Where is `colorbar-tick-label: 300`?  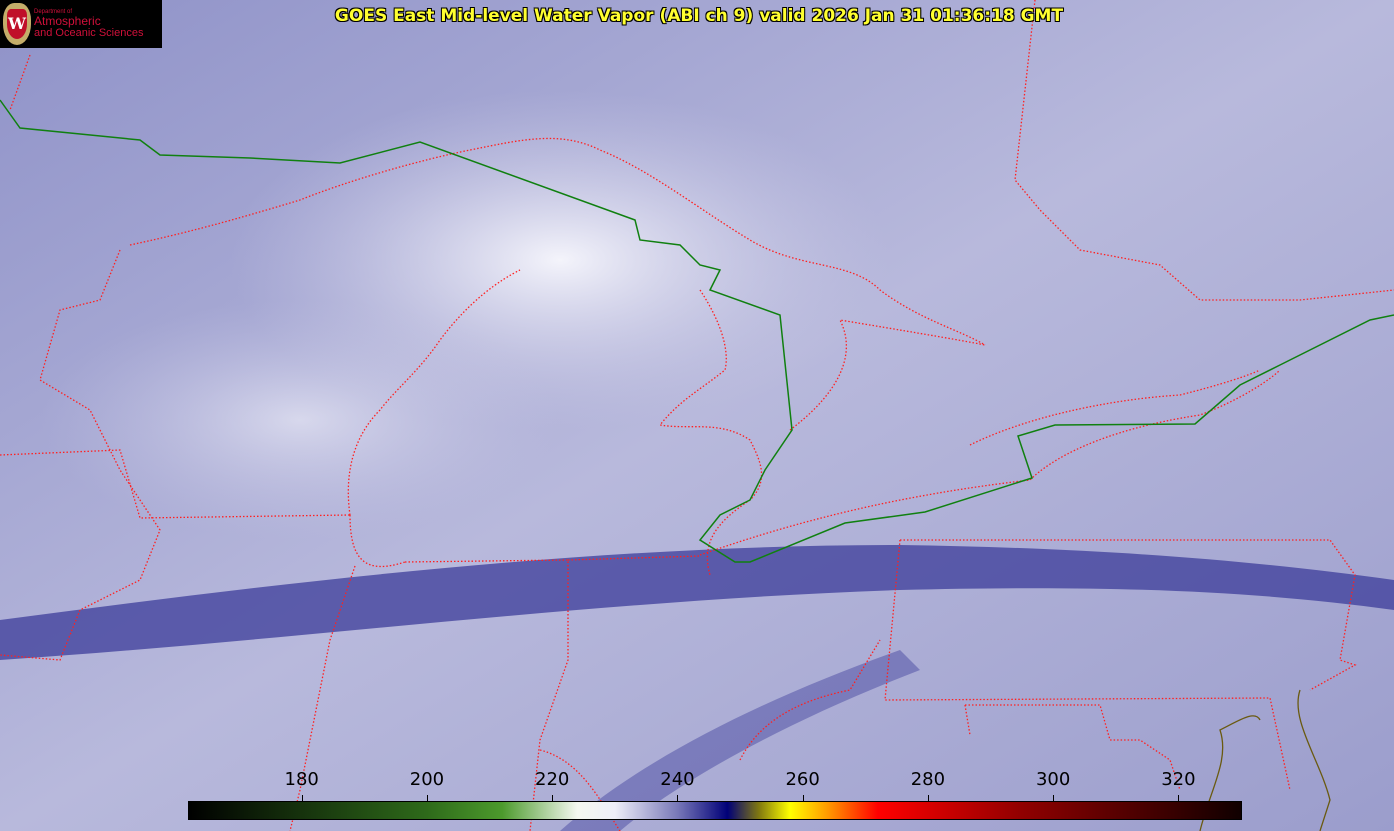 colorbar-tick-label: 300 is located at coordinates (1053, 779).